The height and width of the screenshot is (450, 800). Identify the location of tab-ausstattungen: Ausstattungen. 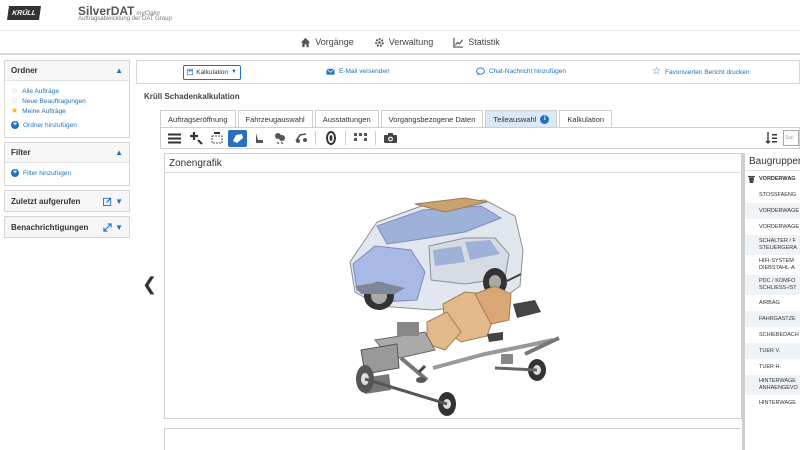
(346, 118).